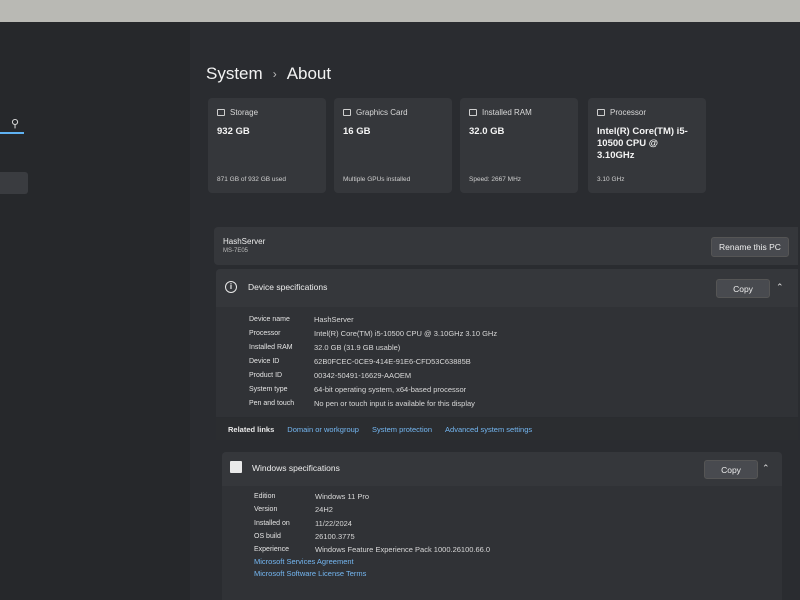 This screenshot has width=800, height=600. What do you see at coordinates (363, 375) in the screenshot?
I see `spec-value: 00342-50491-16629-AAOEM` at bounding box center [363, 375].